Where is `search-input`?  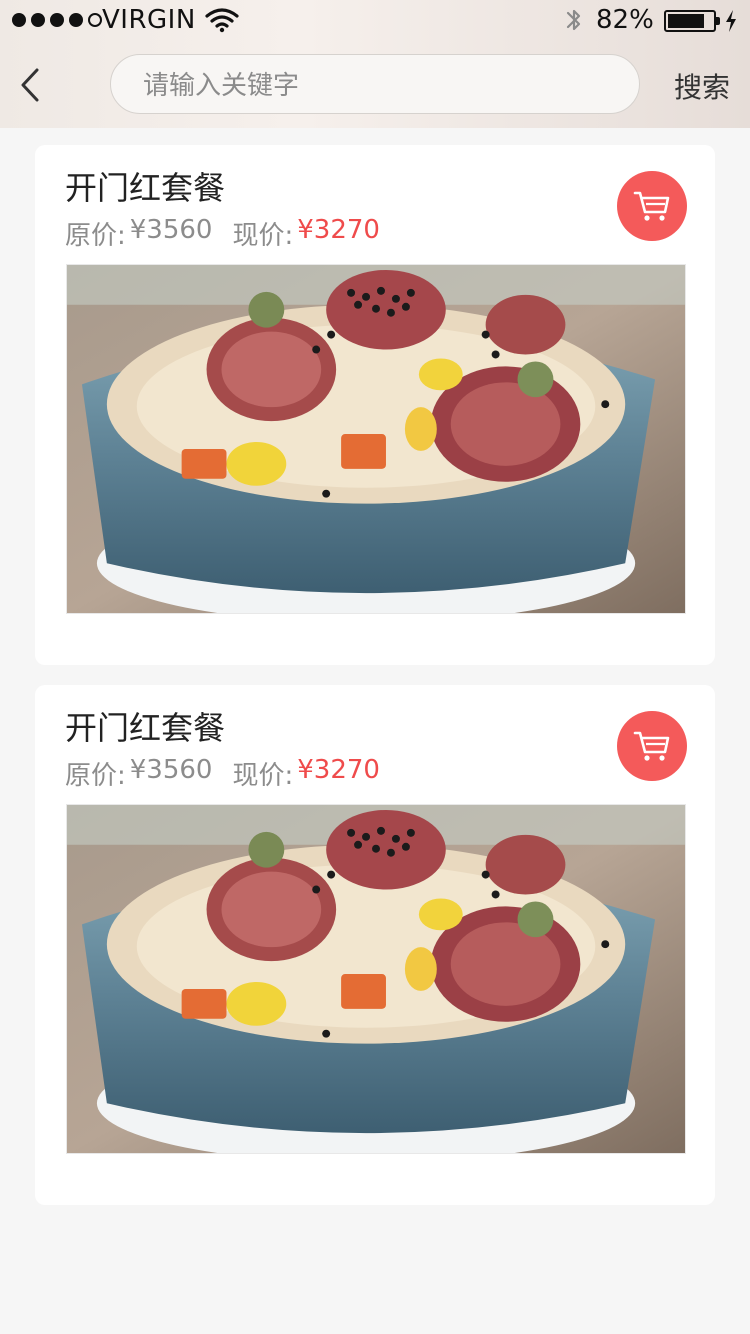
search-input is located at coordinates (378, 86).